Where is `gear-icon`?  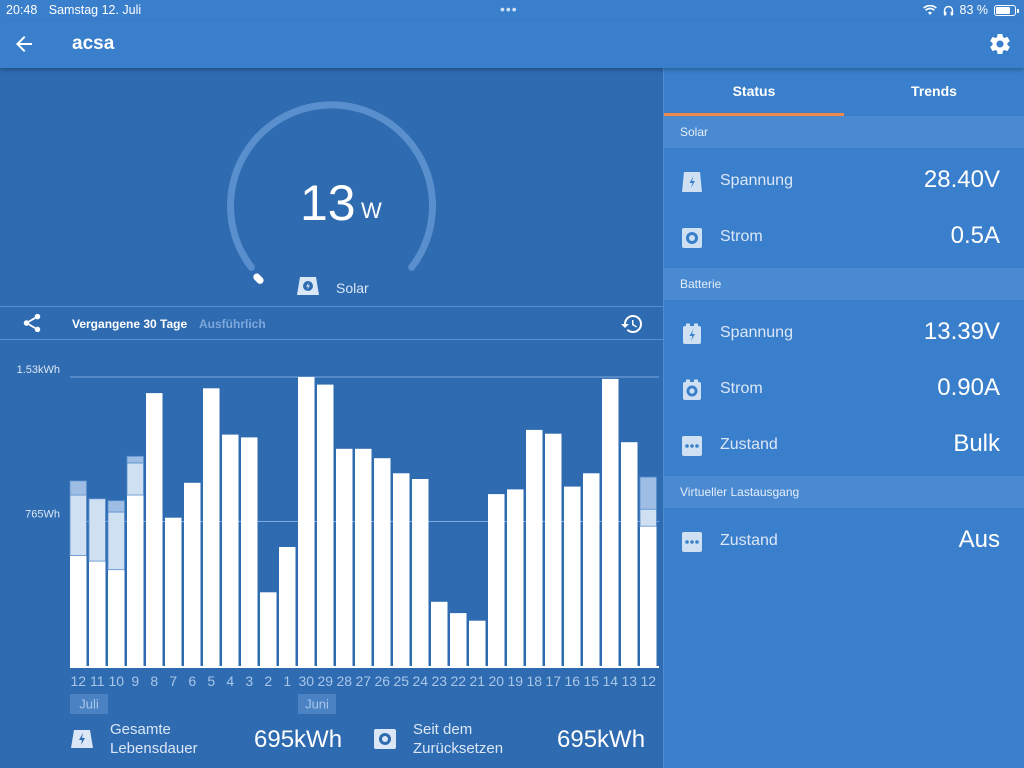 gear-icon is located at coordinates (1000, 44).